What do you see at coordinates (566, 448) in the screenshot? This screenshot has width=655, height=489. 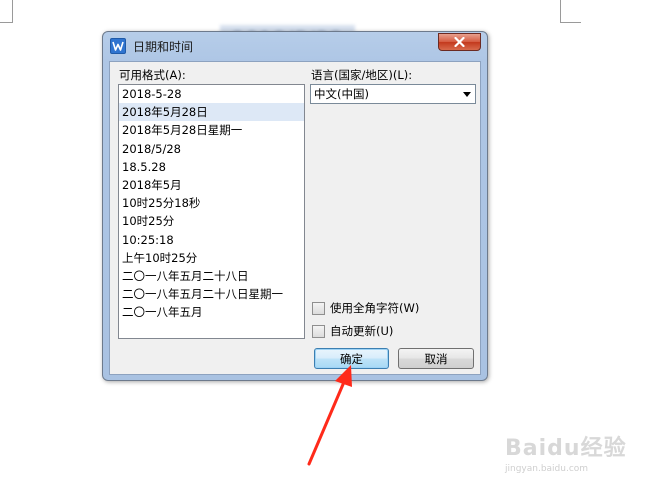 I see `watermark-main: Baidu经验` at bounding box center [566, 448].